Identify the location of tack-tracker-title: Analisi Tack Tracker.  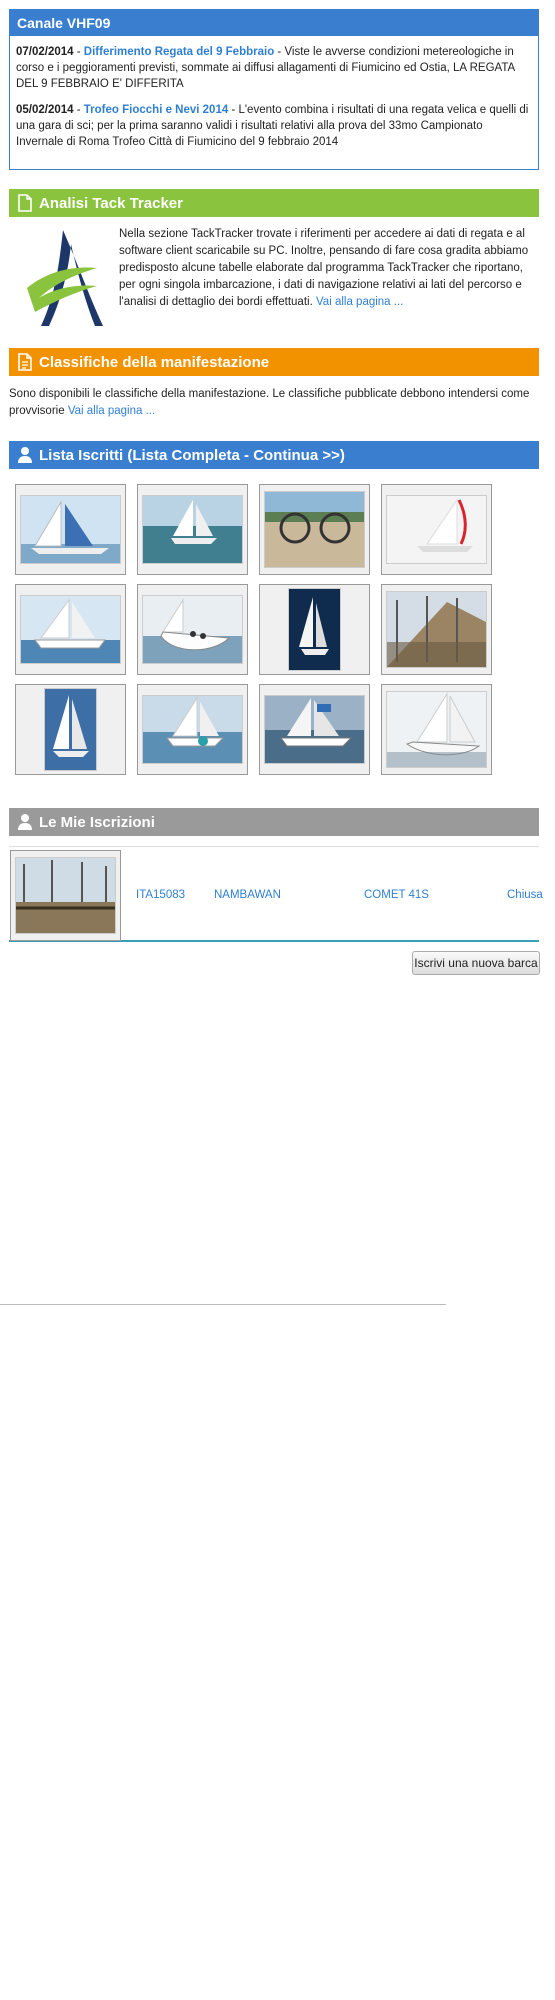
(111, 203).